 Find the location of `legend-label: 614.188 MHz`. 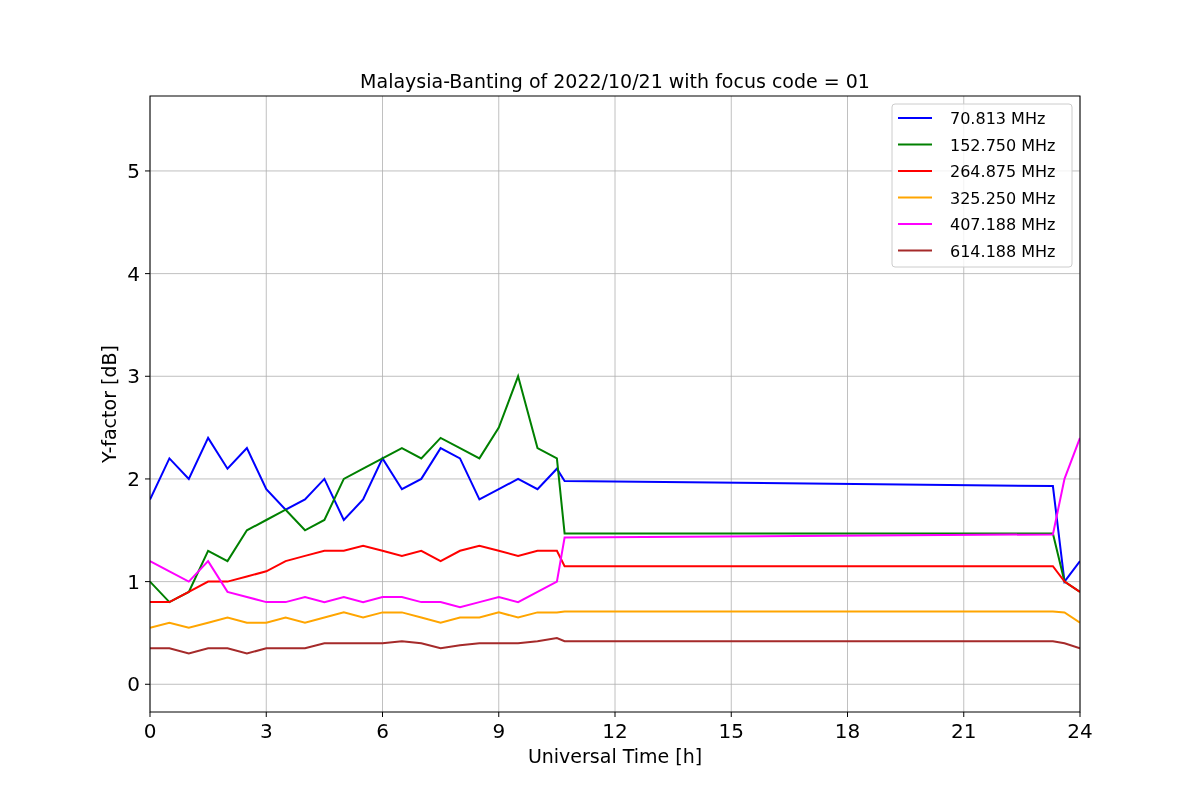

legend-label: 614.188 MHz is located at coordinates (1003, 251).